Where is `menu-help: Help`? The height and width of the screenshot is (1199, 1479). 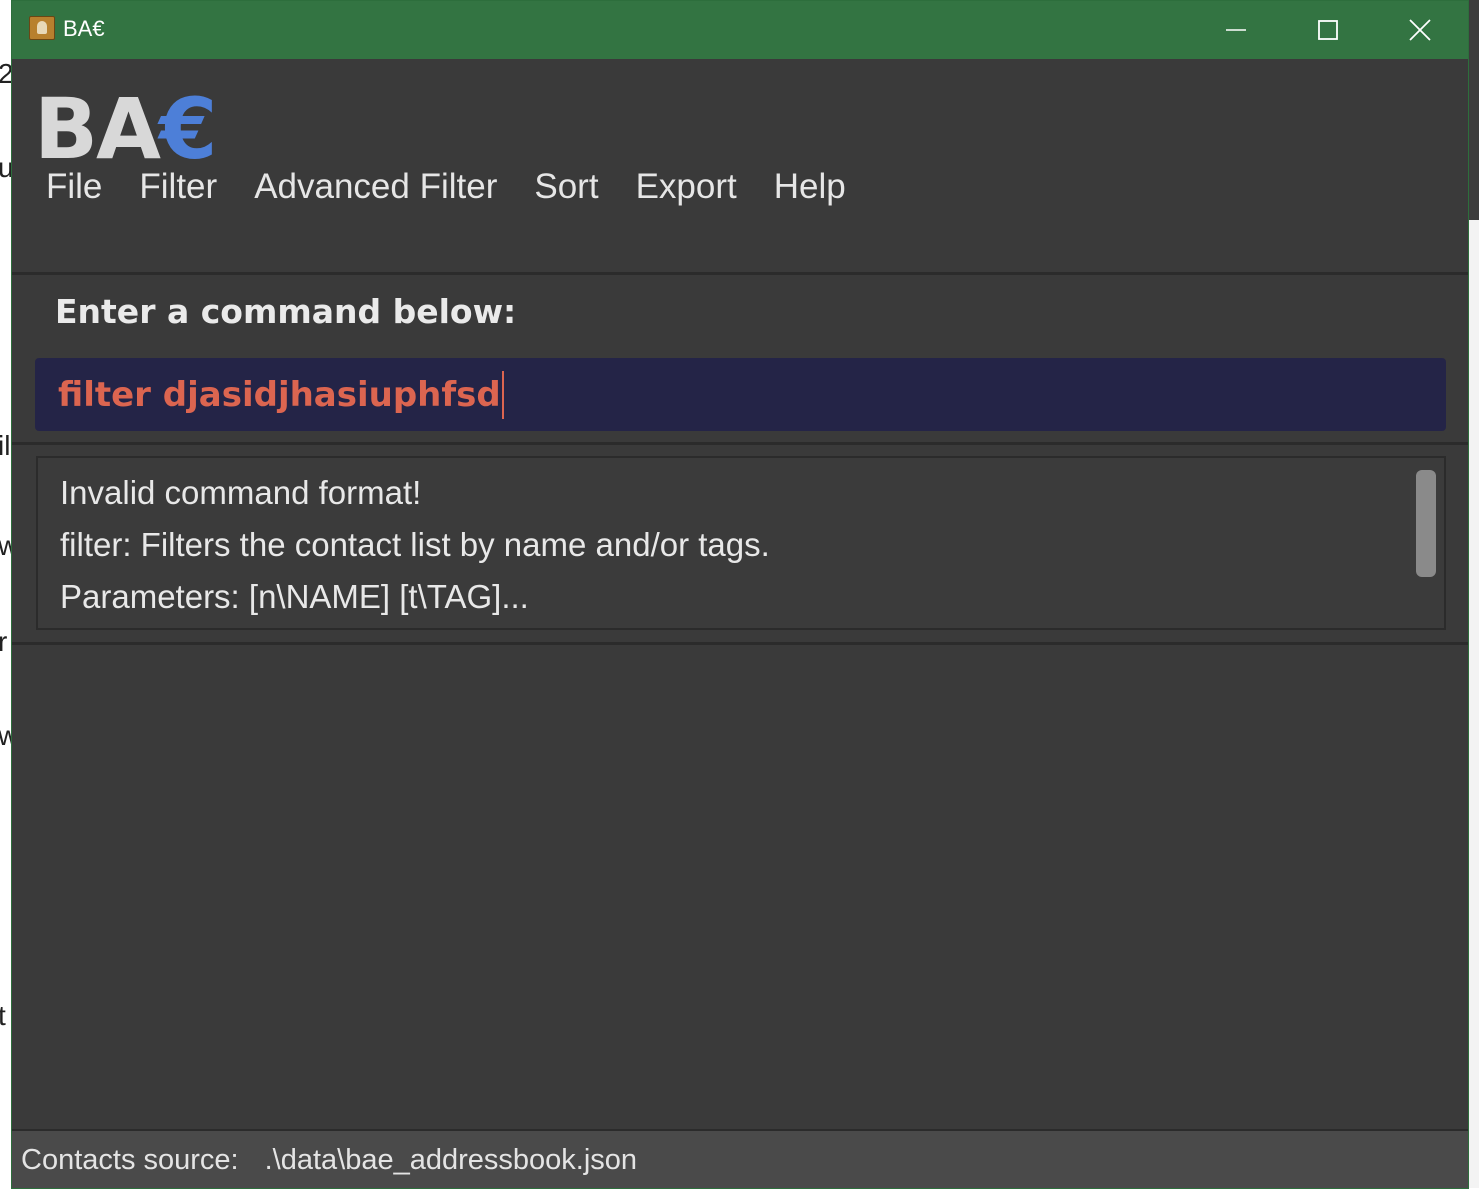 menu-help: Help is located at coordinates (810, 187).